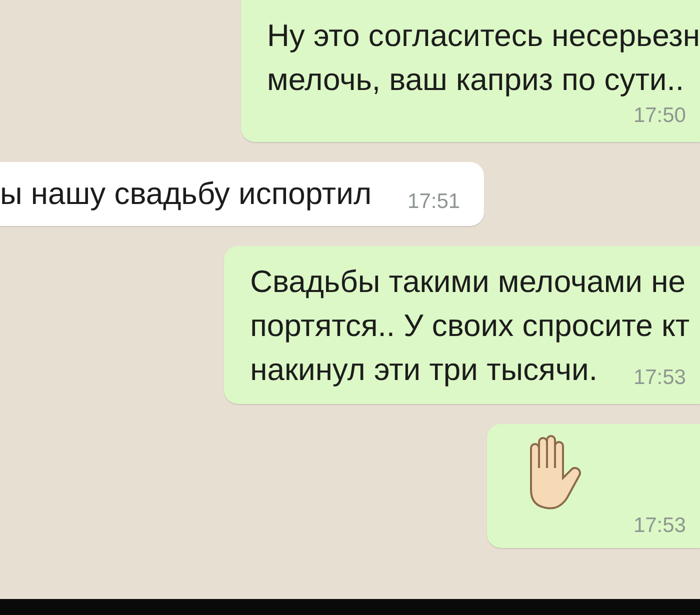 This screenshot has width=700, height=615. What do you see at coordinates (434, 202) in the screenshot?
I see `message-time: 17:51` at bounding box center [434, 202].